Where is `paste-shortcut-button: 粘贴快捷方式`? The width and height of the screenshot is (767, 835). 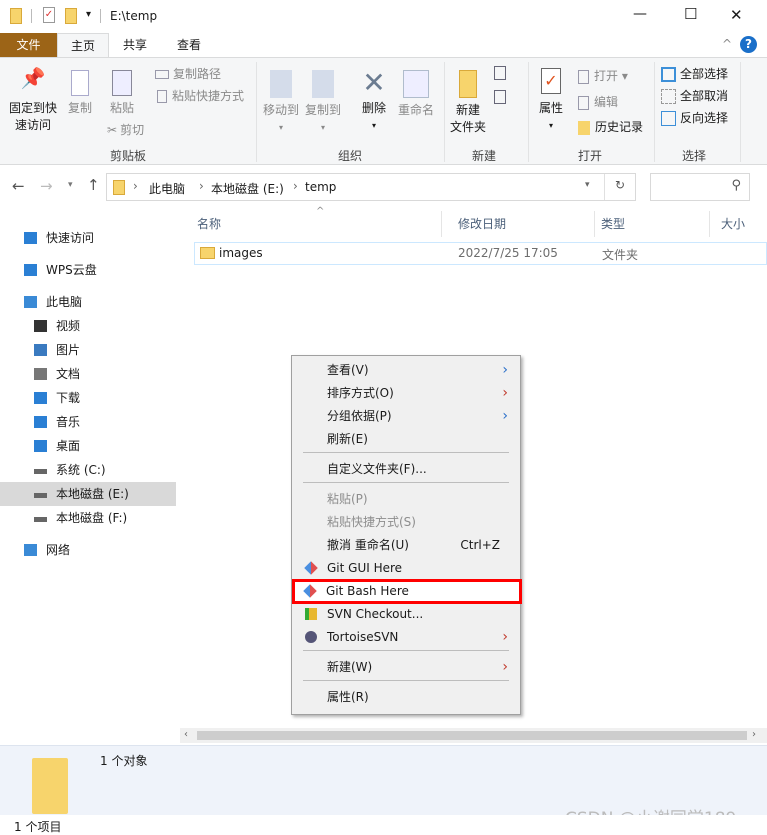
paste-shortcut-button: 粘贴快捷方式 is located at coordinates (200, 96).